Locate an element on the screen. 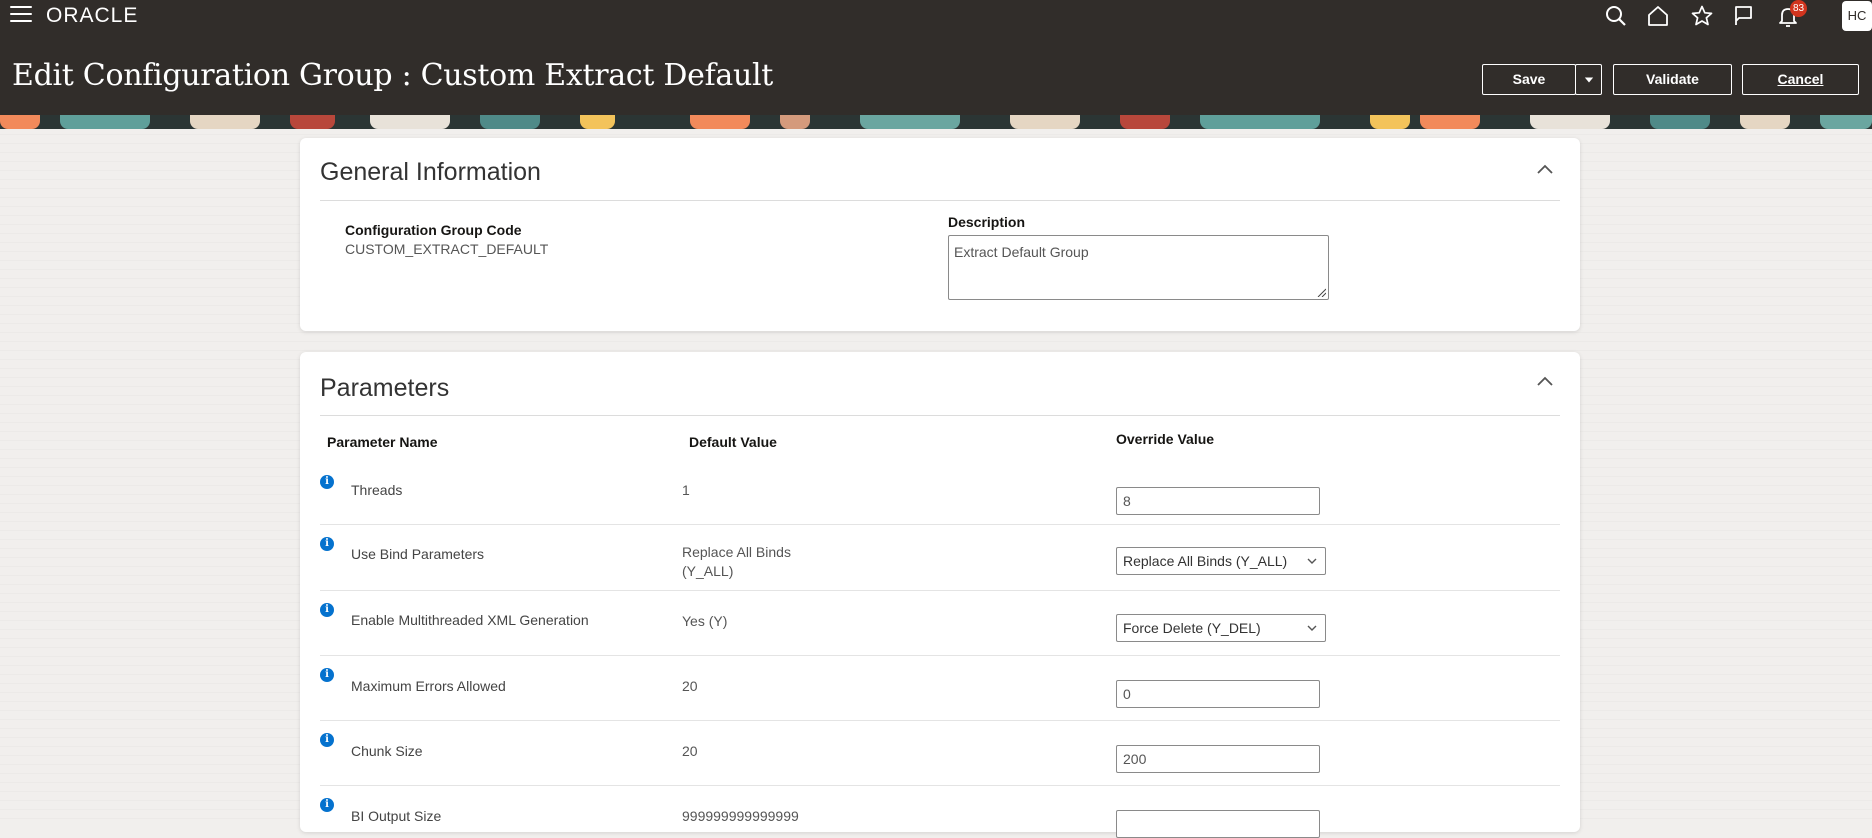 The image size is (1872, 838). oracle-logo: ORACLE is located at coordinates (92, 16).